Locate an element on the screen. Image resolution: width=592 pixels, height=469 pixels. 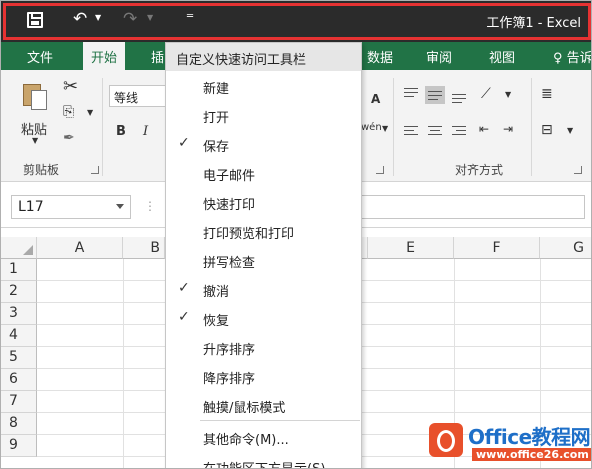
column-header: B is located at coordinates (144, 248).